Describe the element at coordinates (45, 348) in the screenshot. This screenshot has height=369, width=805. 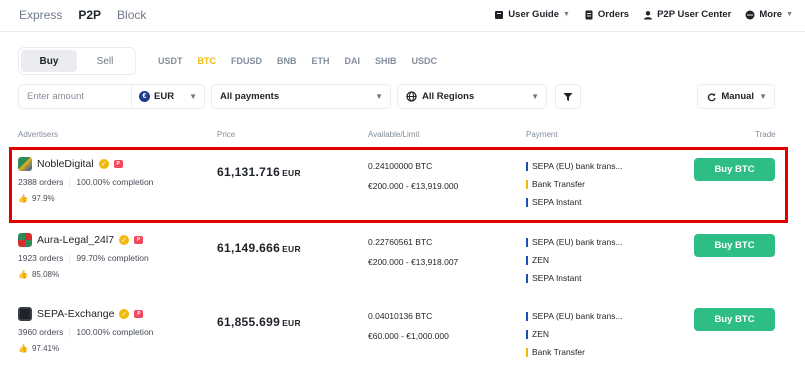
I see `rating: 97.41%` at that location.